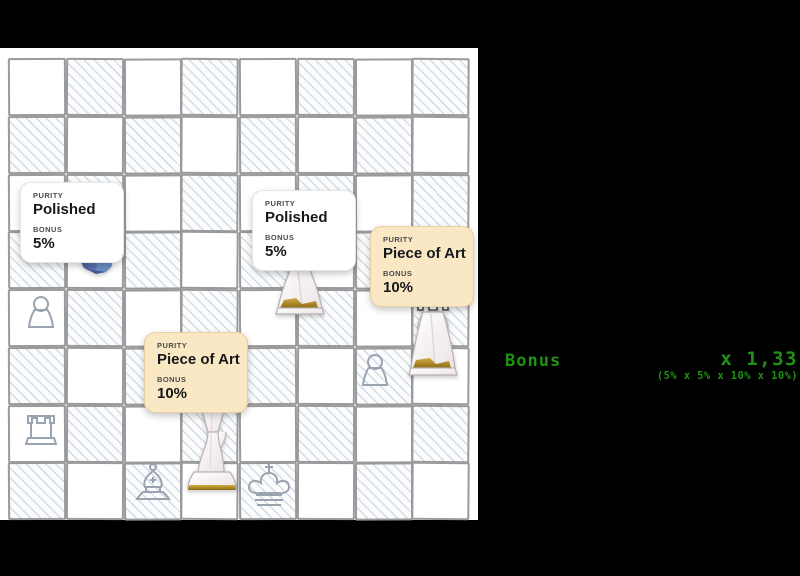 The width and height of the screenshot is (800, 576). Describe the element at coordinates (759, 359) in the screenshot. I see `bonus-multiplier-text: x 1,33` at that location.